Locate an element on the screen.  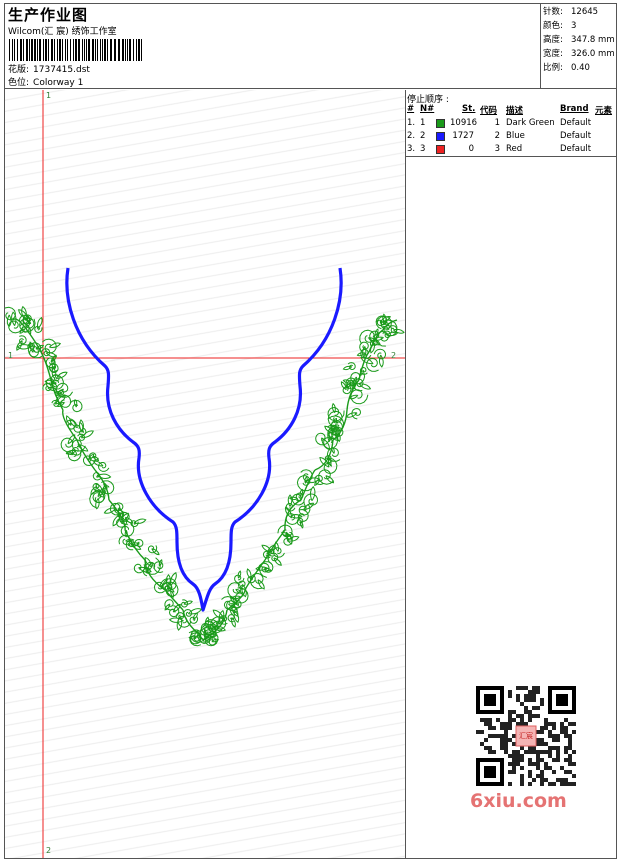
col-element: 元素 is located at coordinates (604, 111).